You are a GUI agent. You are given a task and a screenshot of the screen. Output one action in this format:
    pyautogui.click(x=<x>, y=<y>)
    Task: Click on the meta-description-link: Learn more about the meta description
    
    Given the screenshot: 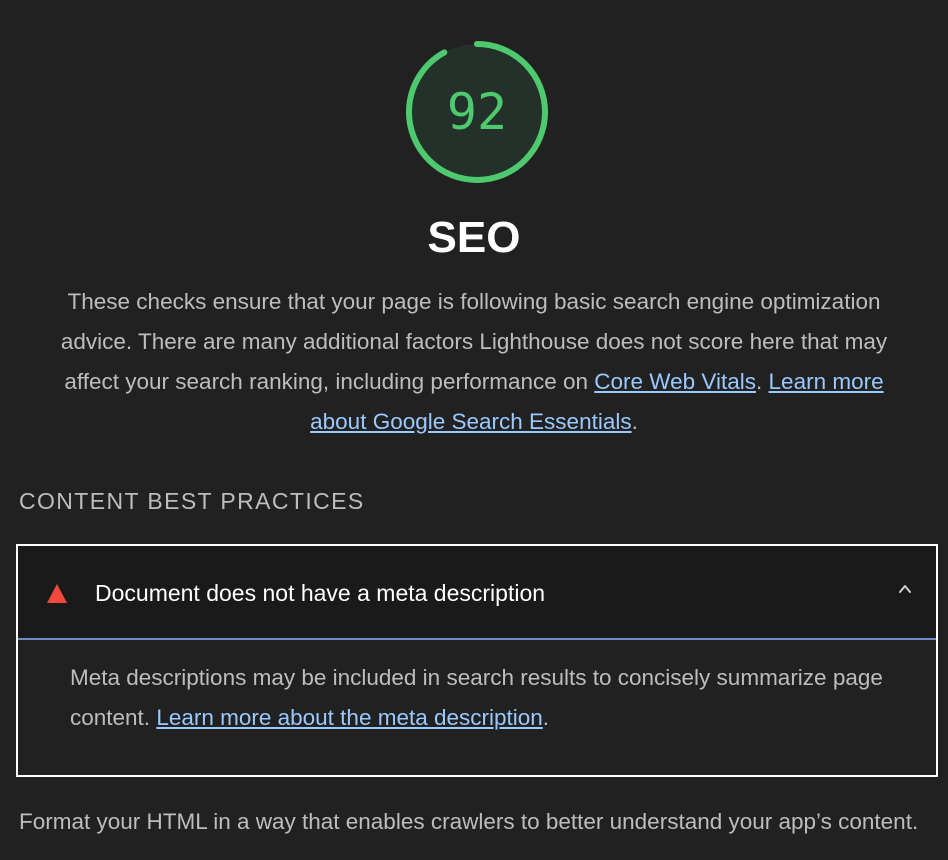 What is the action you would take?
    pyautogui.click(x=349, y=717)
    